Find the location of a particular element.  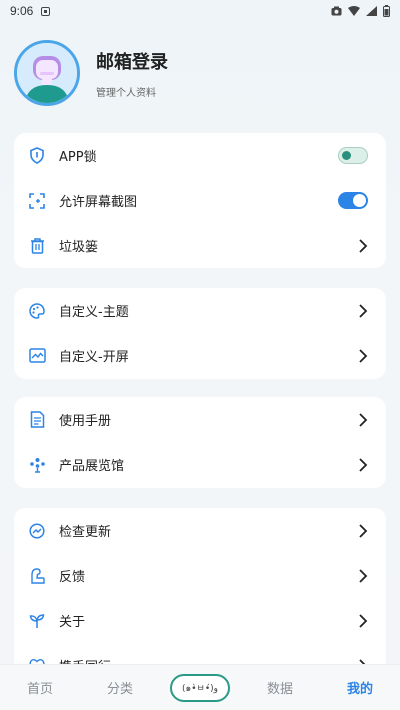

avatar is located at coordinates (47, 73).